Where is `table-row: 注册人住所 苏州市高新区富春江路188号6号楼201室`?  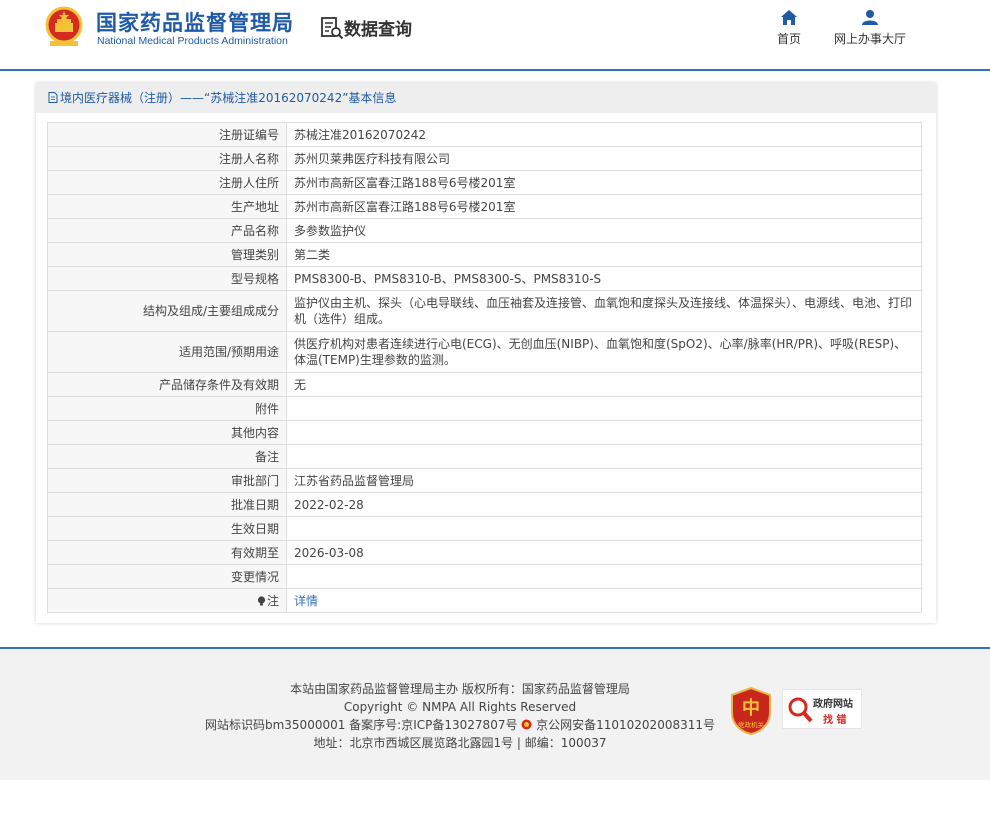 table-row: 注册人住所 苏州市高新区富春江路188号6号楼201室 is located at coordinates (484, 182).